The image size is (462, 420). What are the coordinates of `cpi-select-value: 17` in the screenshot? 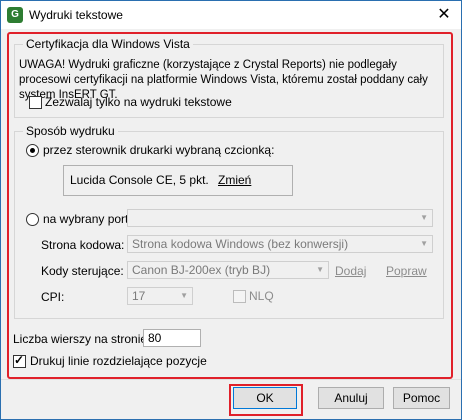 It's located at (139, 296).